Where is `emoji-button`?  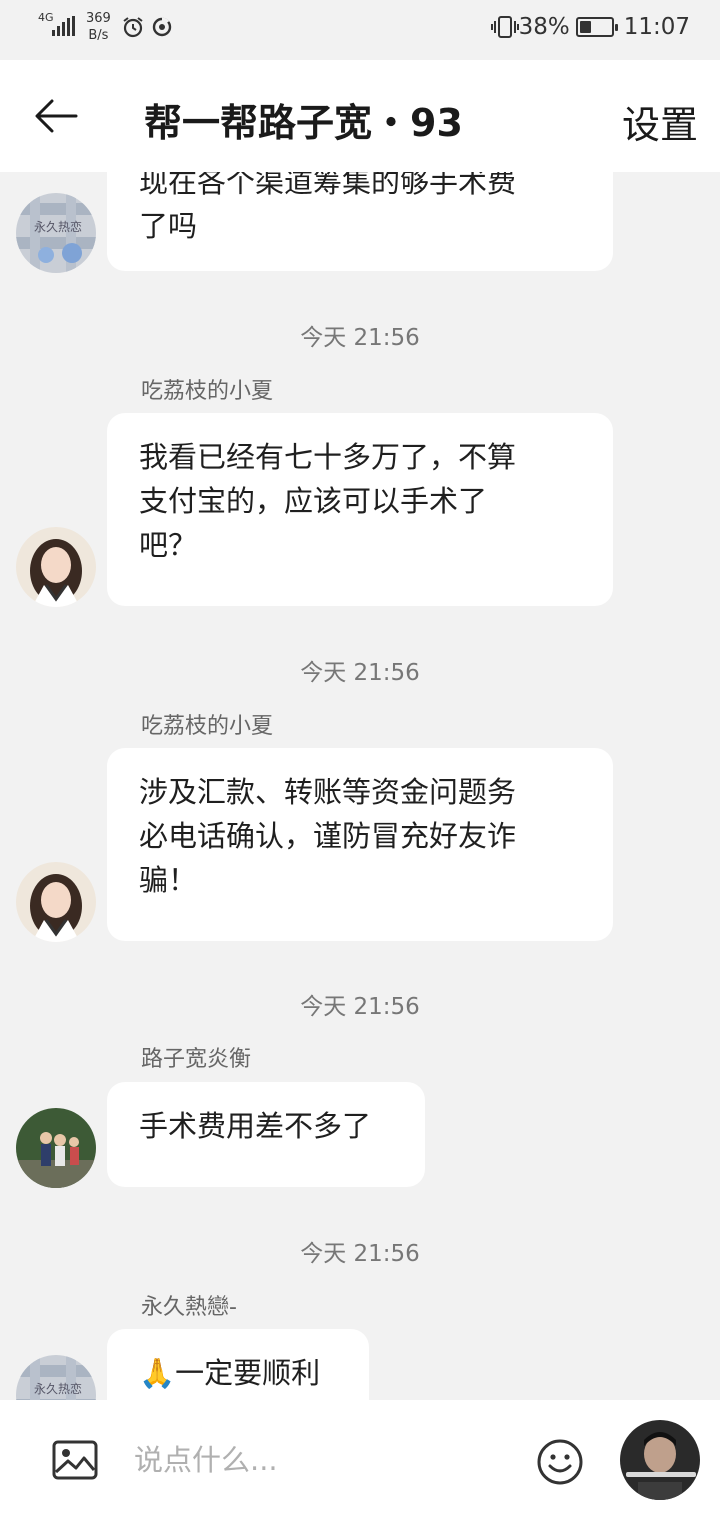
emoji-button is located at coordinates (560, 1462).